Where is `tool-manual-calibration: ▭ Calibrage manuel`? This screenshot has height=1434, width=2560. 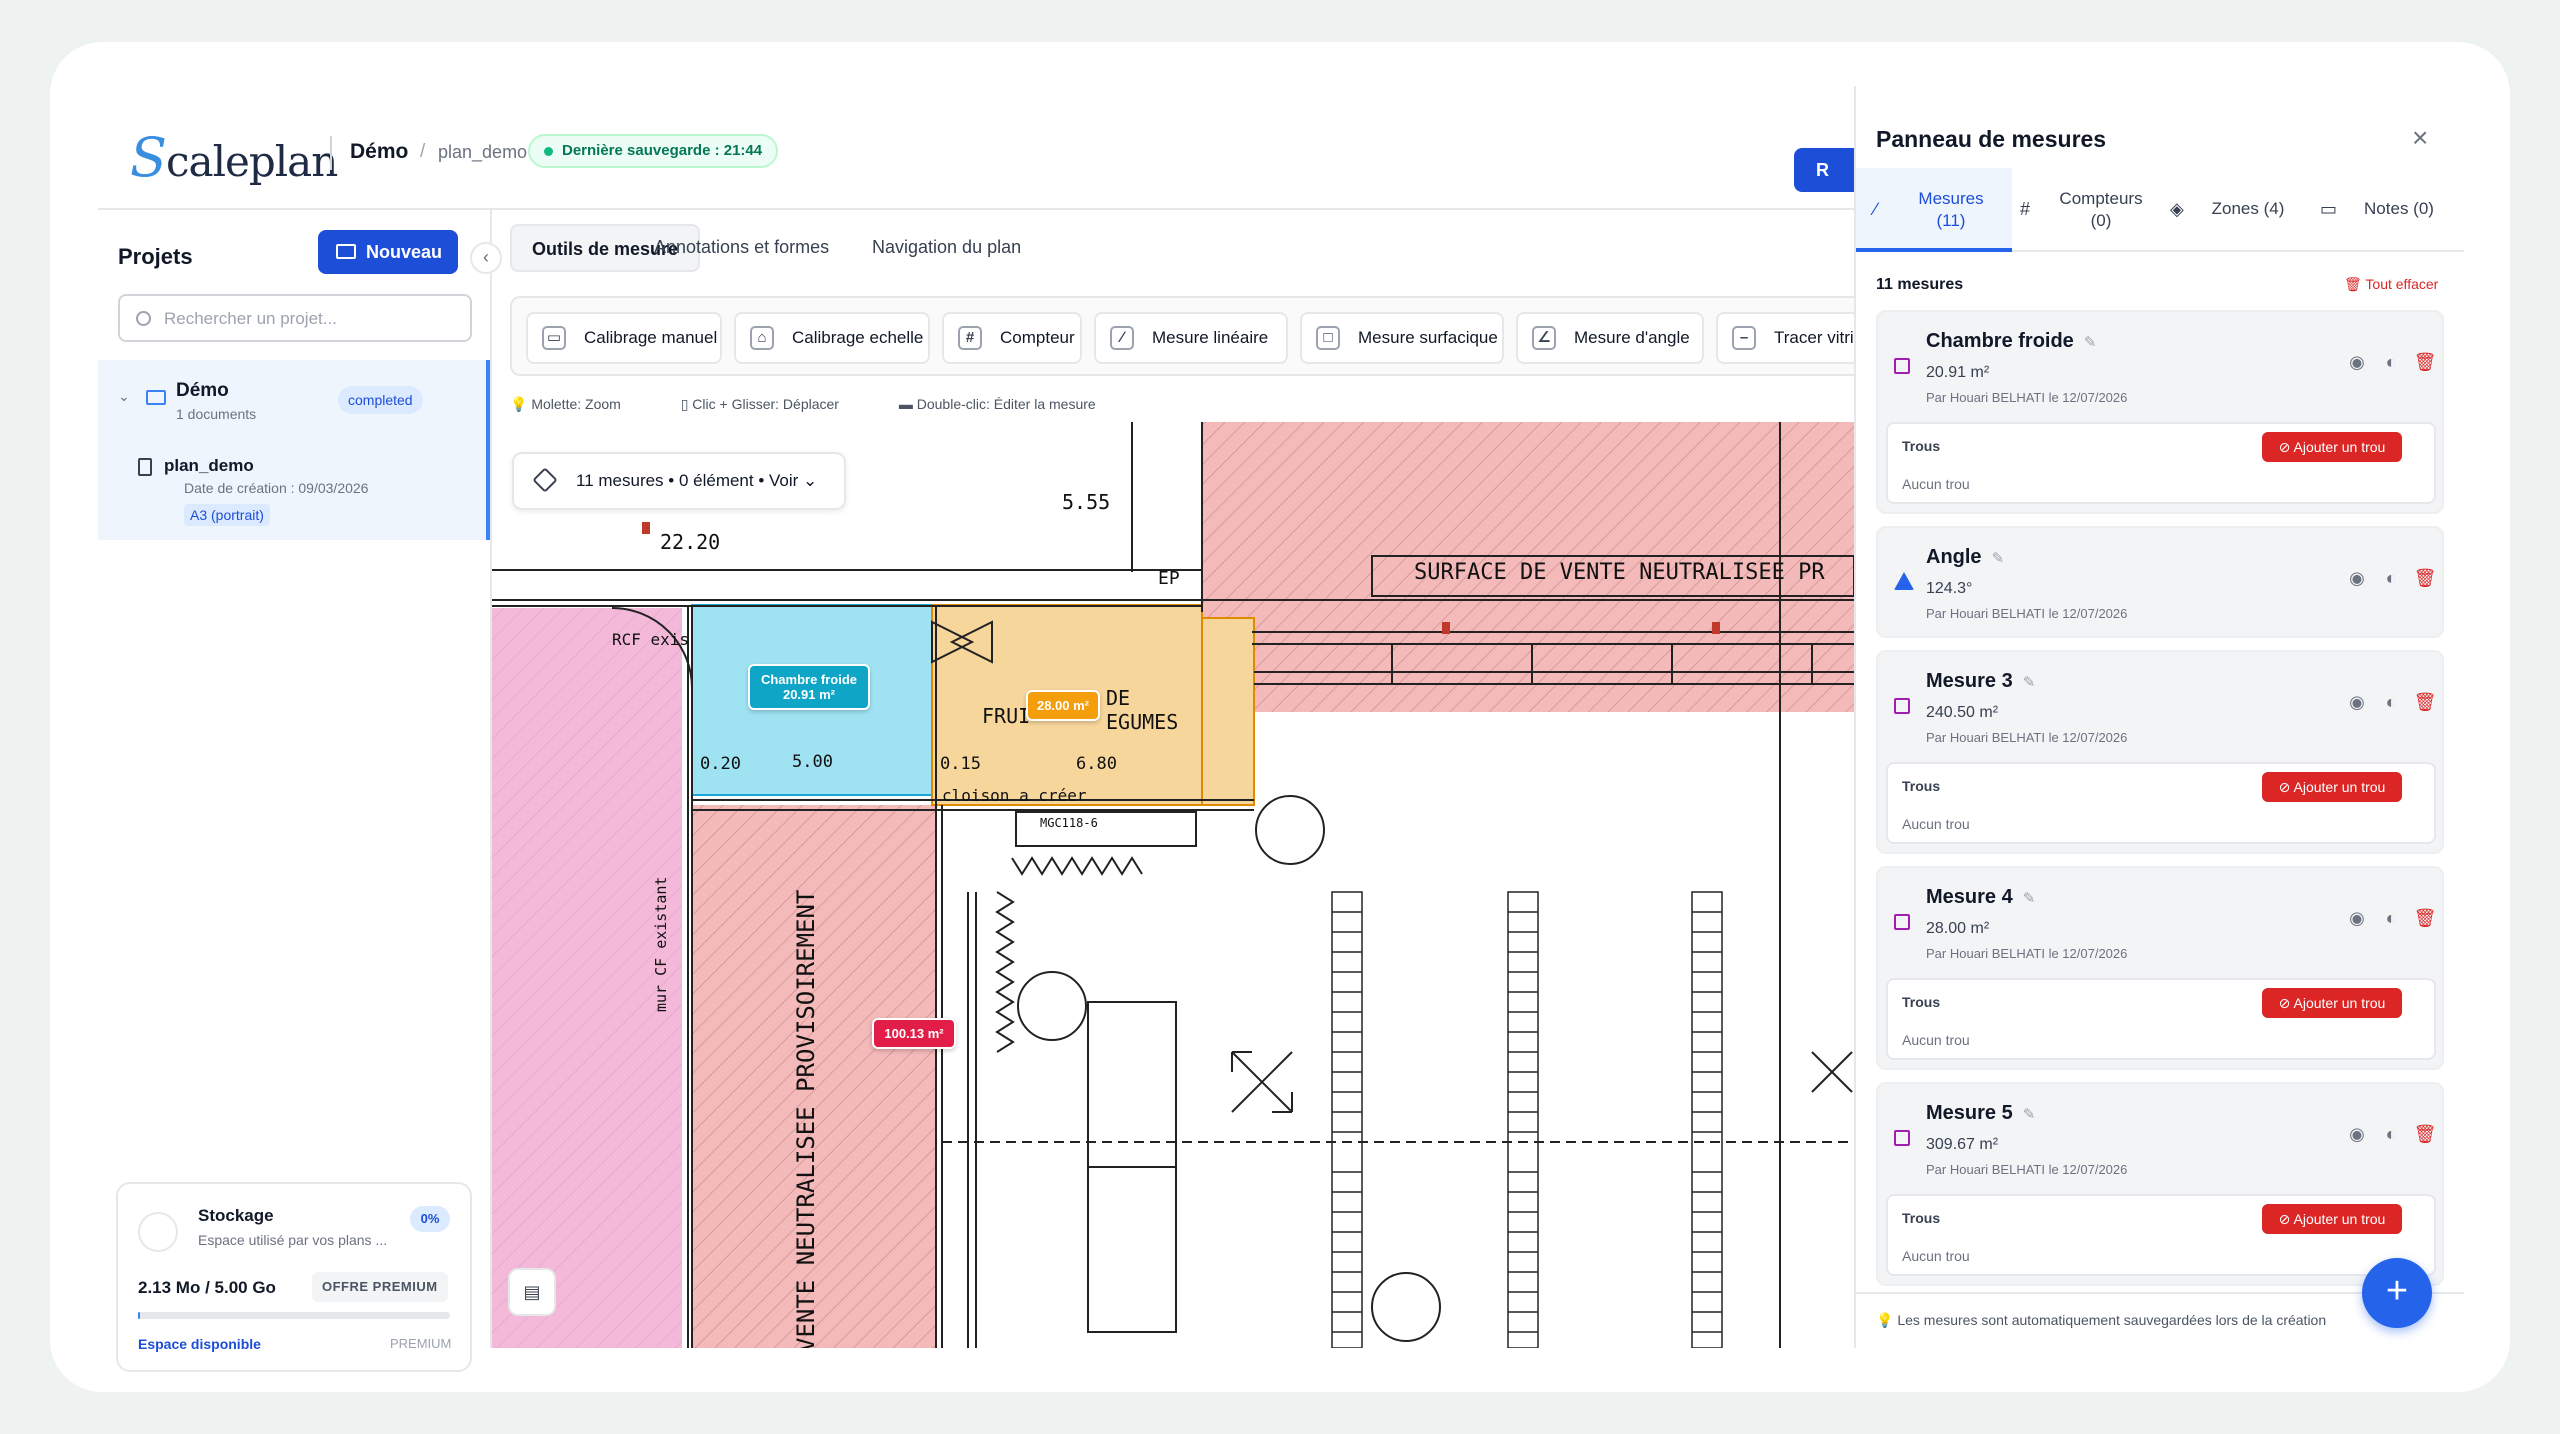 tool-manual-calibration: ▭ Calibrage manuel is located at coordinates (624, 338).